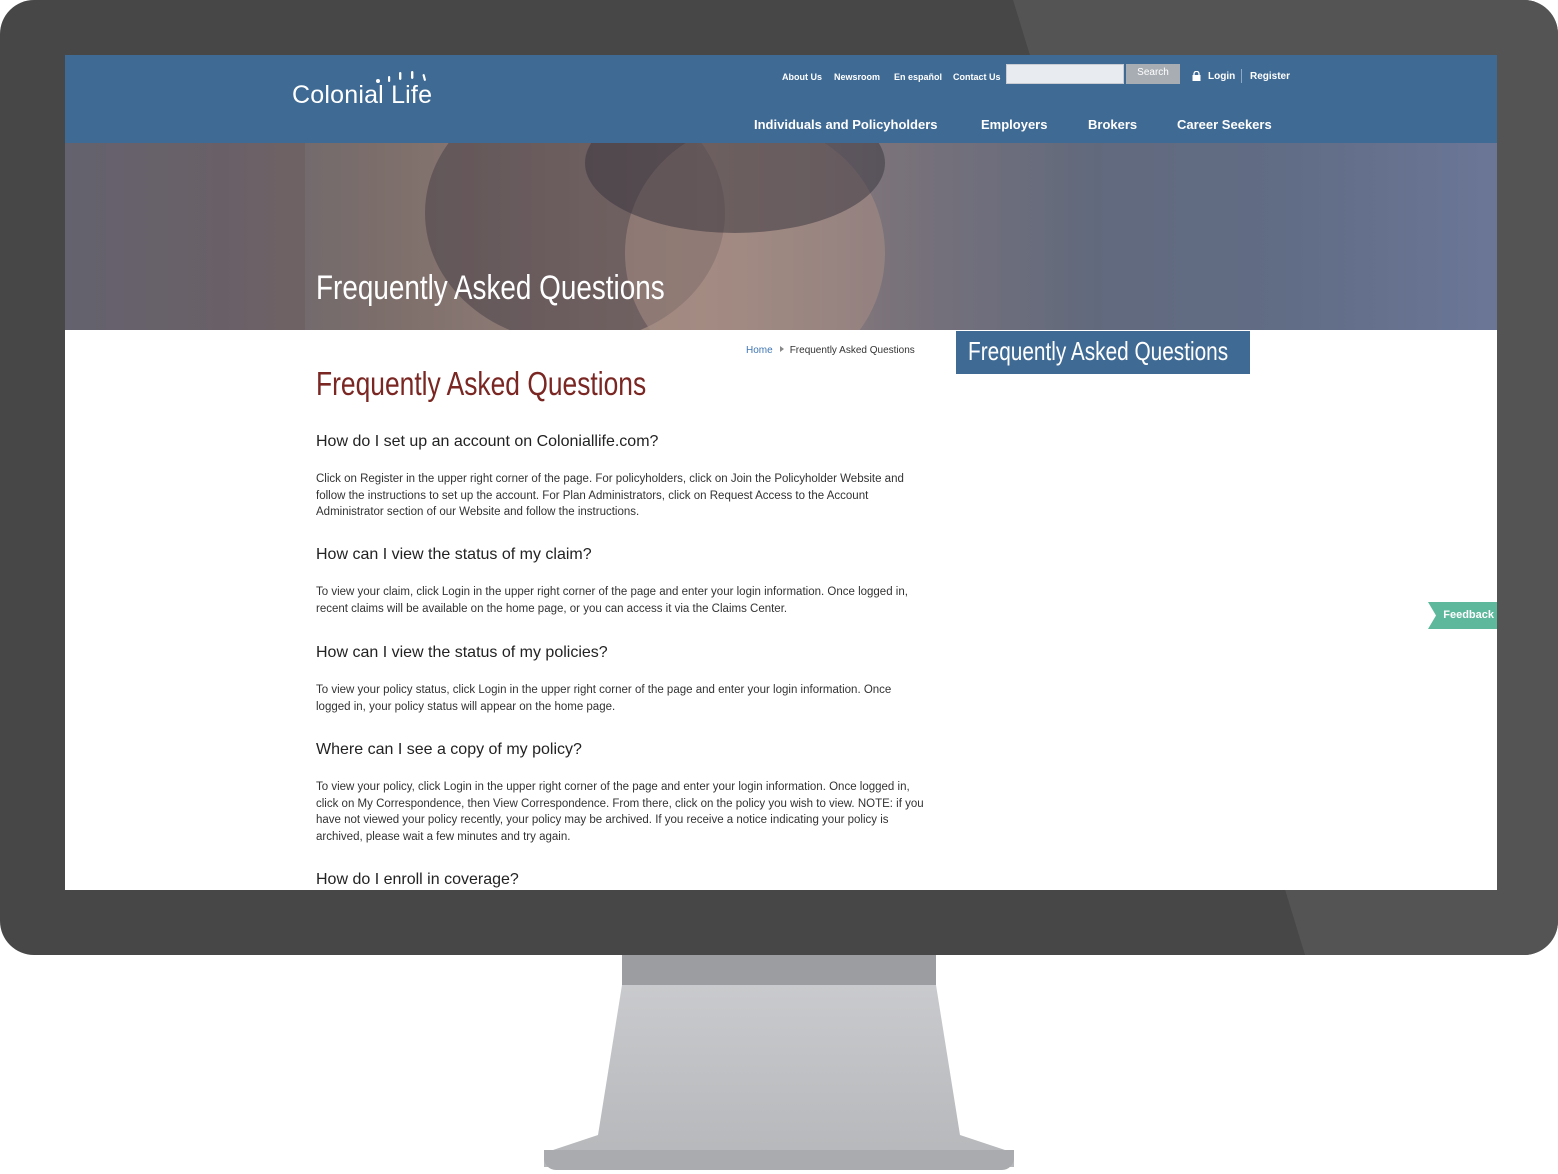 This screenshot has width=1558, height=1174. What do you see at coordinates (779, 1076) in the screenshot?
I see `monitor-stand` at bounding box center [779, 1076].